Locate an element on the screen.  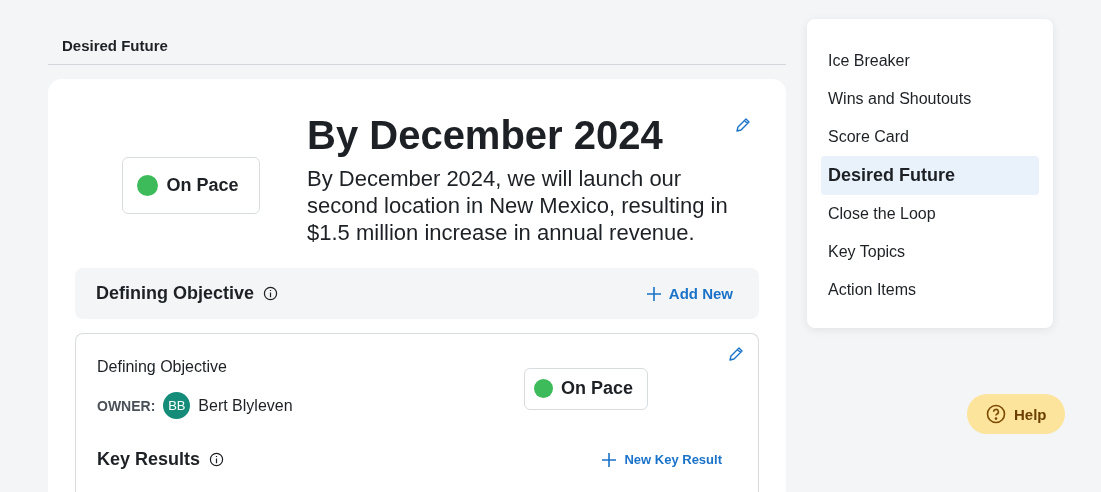
new-key-result-link: New Key Result is located at coordinates (662, 459).